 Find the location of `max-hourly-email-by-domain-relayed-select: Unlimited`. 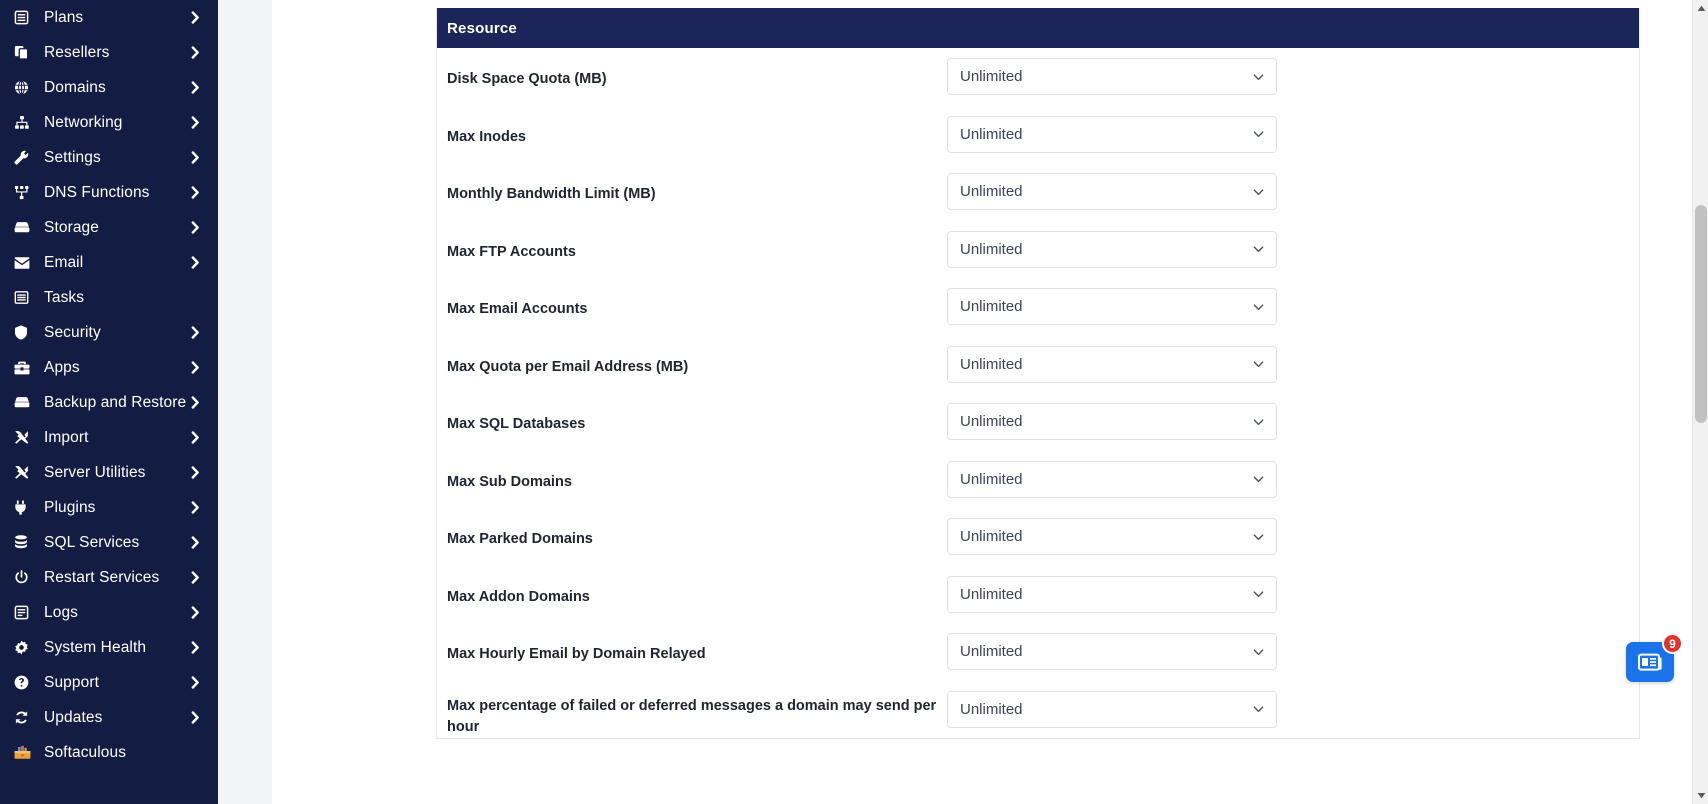

max-hourly-email-by-domain-relayed-select: Unlimited is located at coordinates (1112, 651).